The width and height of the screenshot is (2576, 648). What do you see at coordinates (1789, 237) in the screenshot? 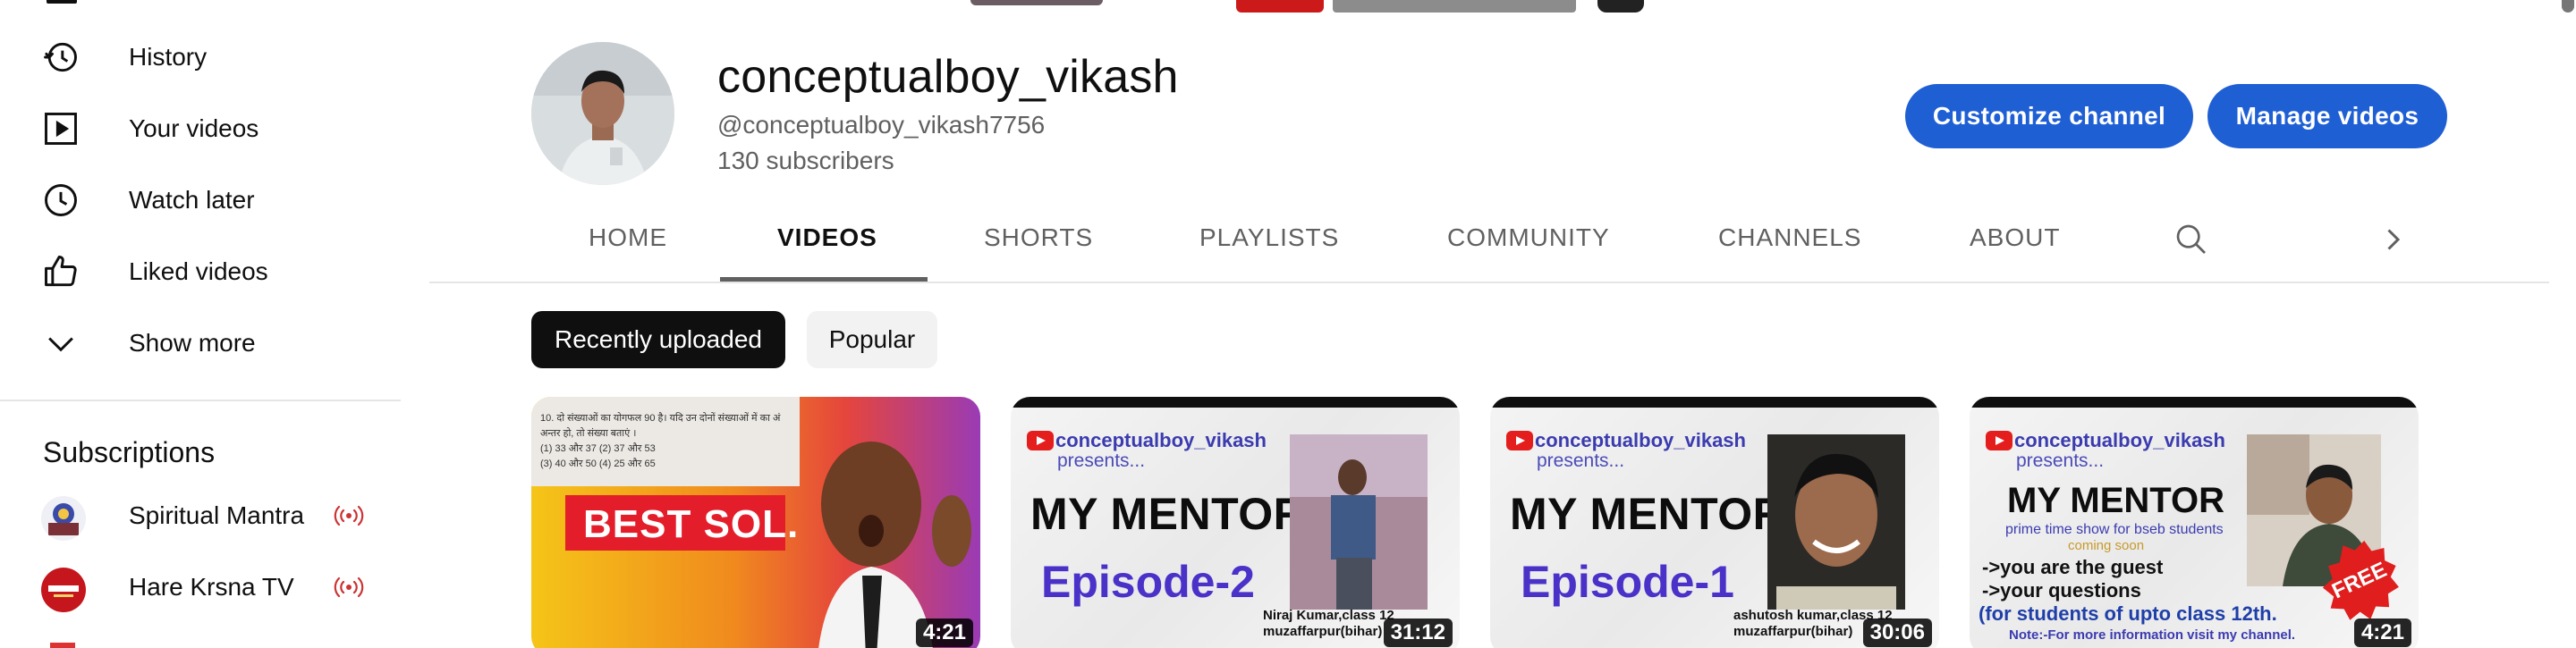
I see `tab-channels: CHANNELS` at bounding box center [1789, 237].